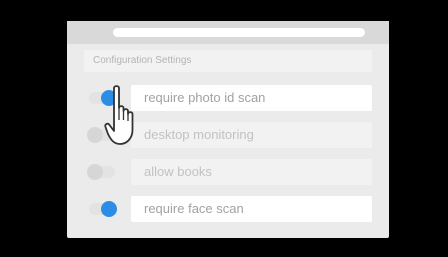  I want to click on setting-label: require photo id scan, so click(251, 98).